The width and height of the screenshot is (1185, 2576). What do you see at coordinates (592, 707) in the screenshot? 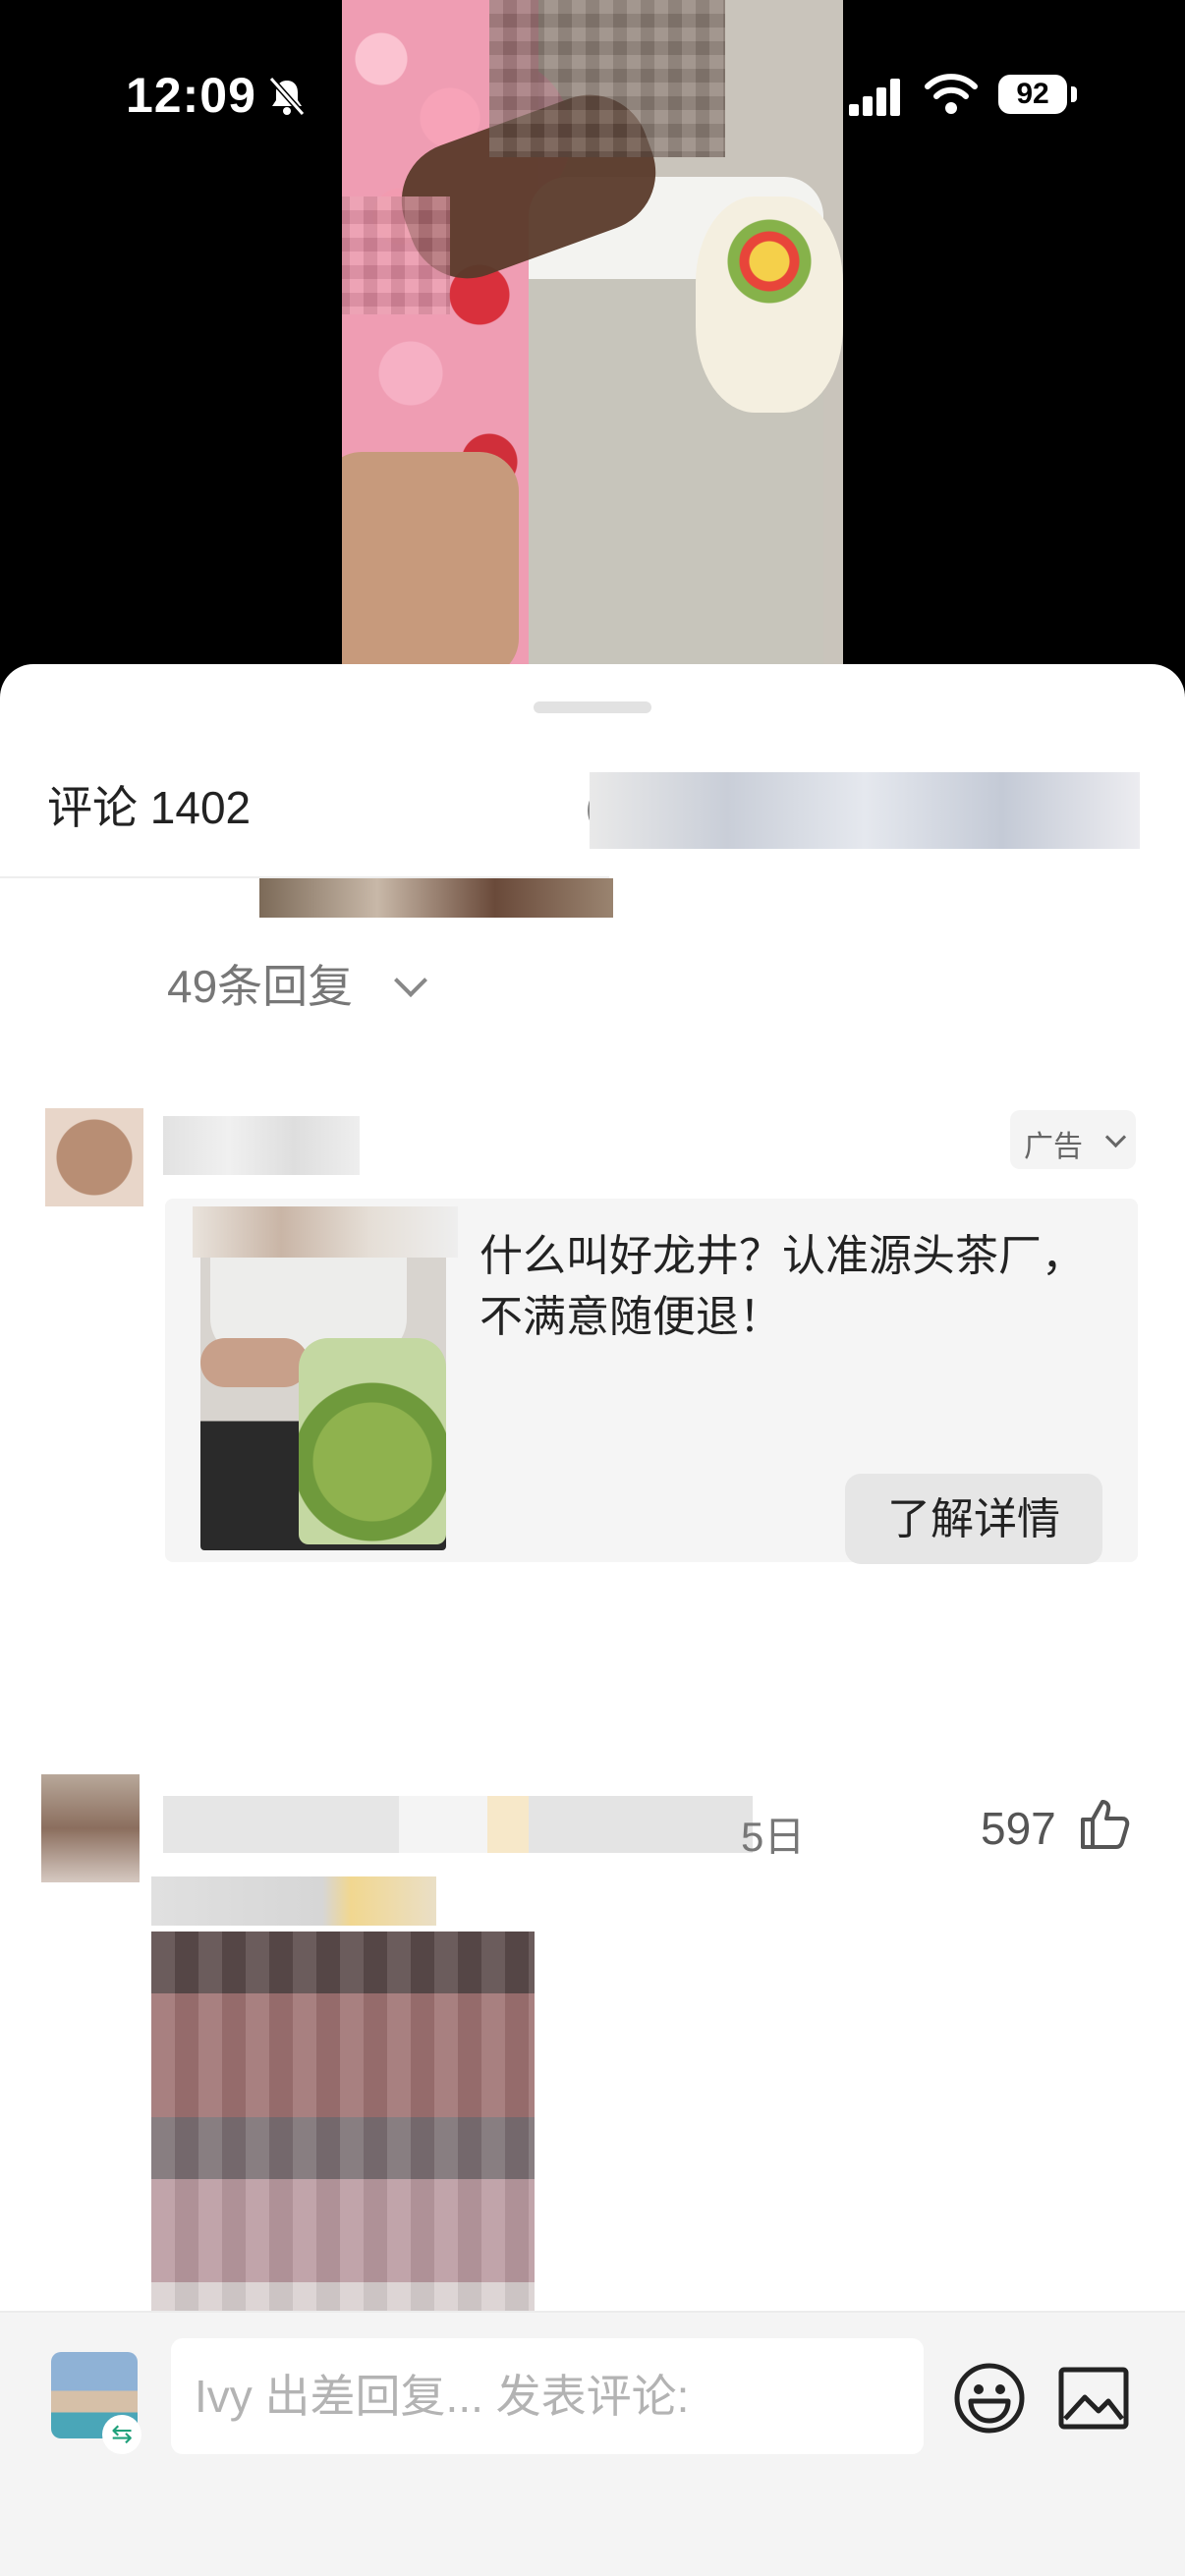
I see `sheet-grabber` at bounding box center [592, 707].